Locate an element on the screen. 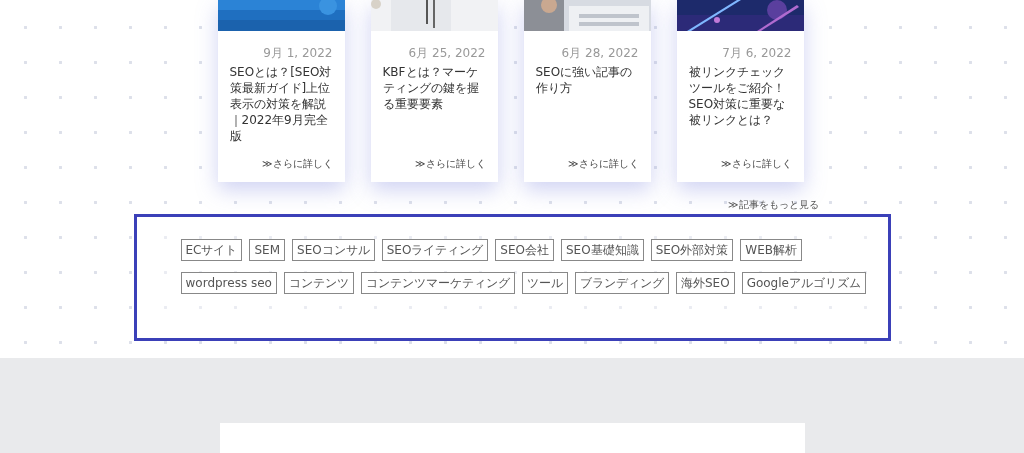 The height and width of the screenshot is (453, 1024). tag-link: ツール is located at coordinates (544, 283).